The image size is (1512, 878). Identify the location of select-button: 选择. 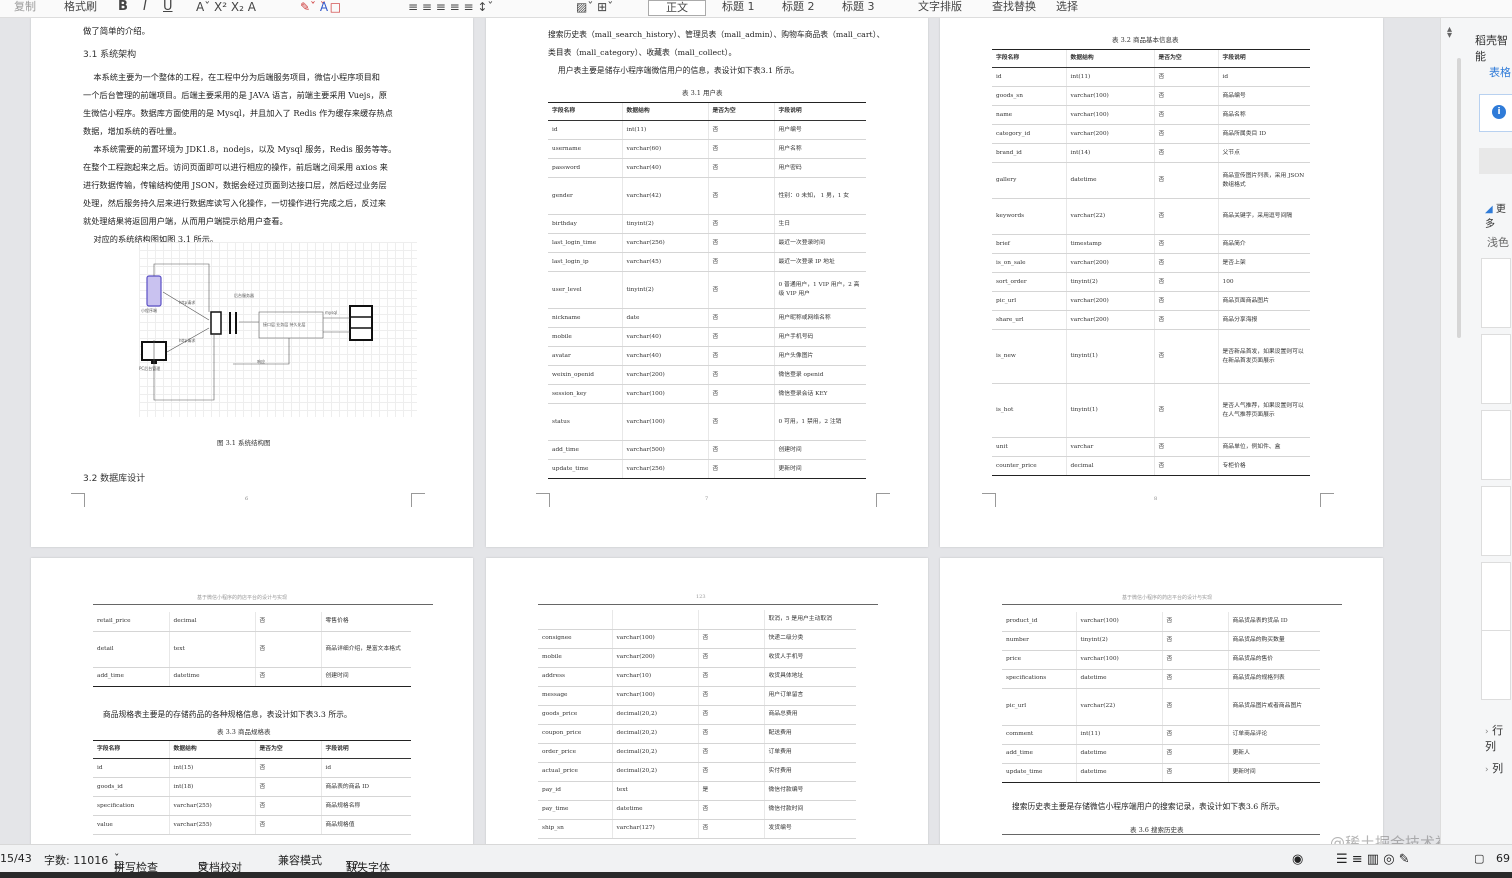
(1067, 7).